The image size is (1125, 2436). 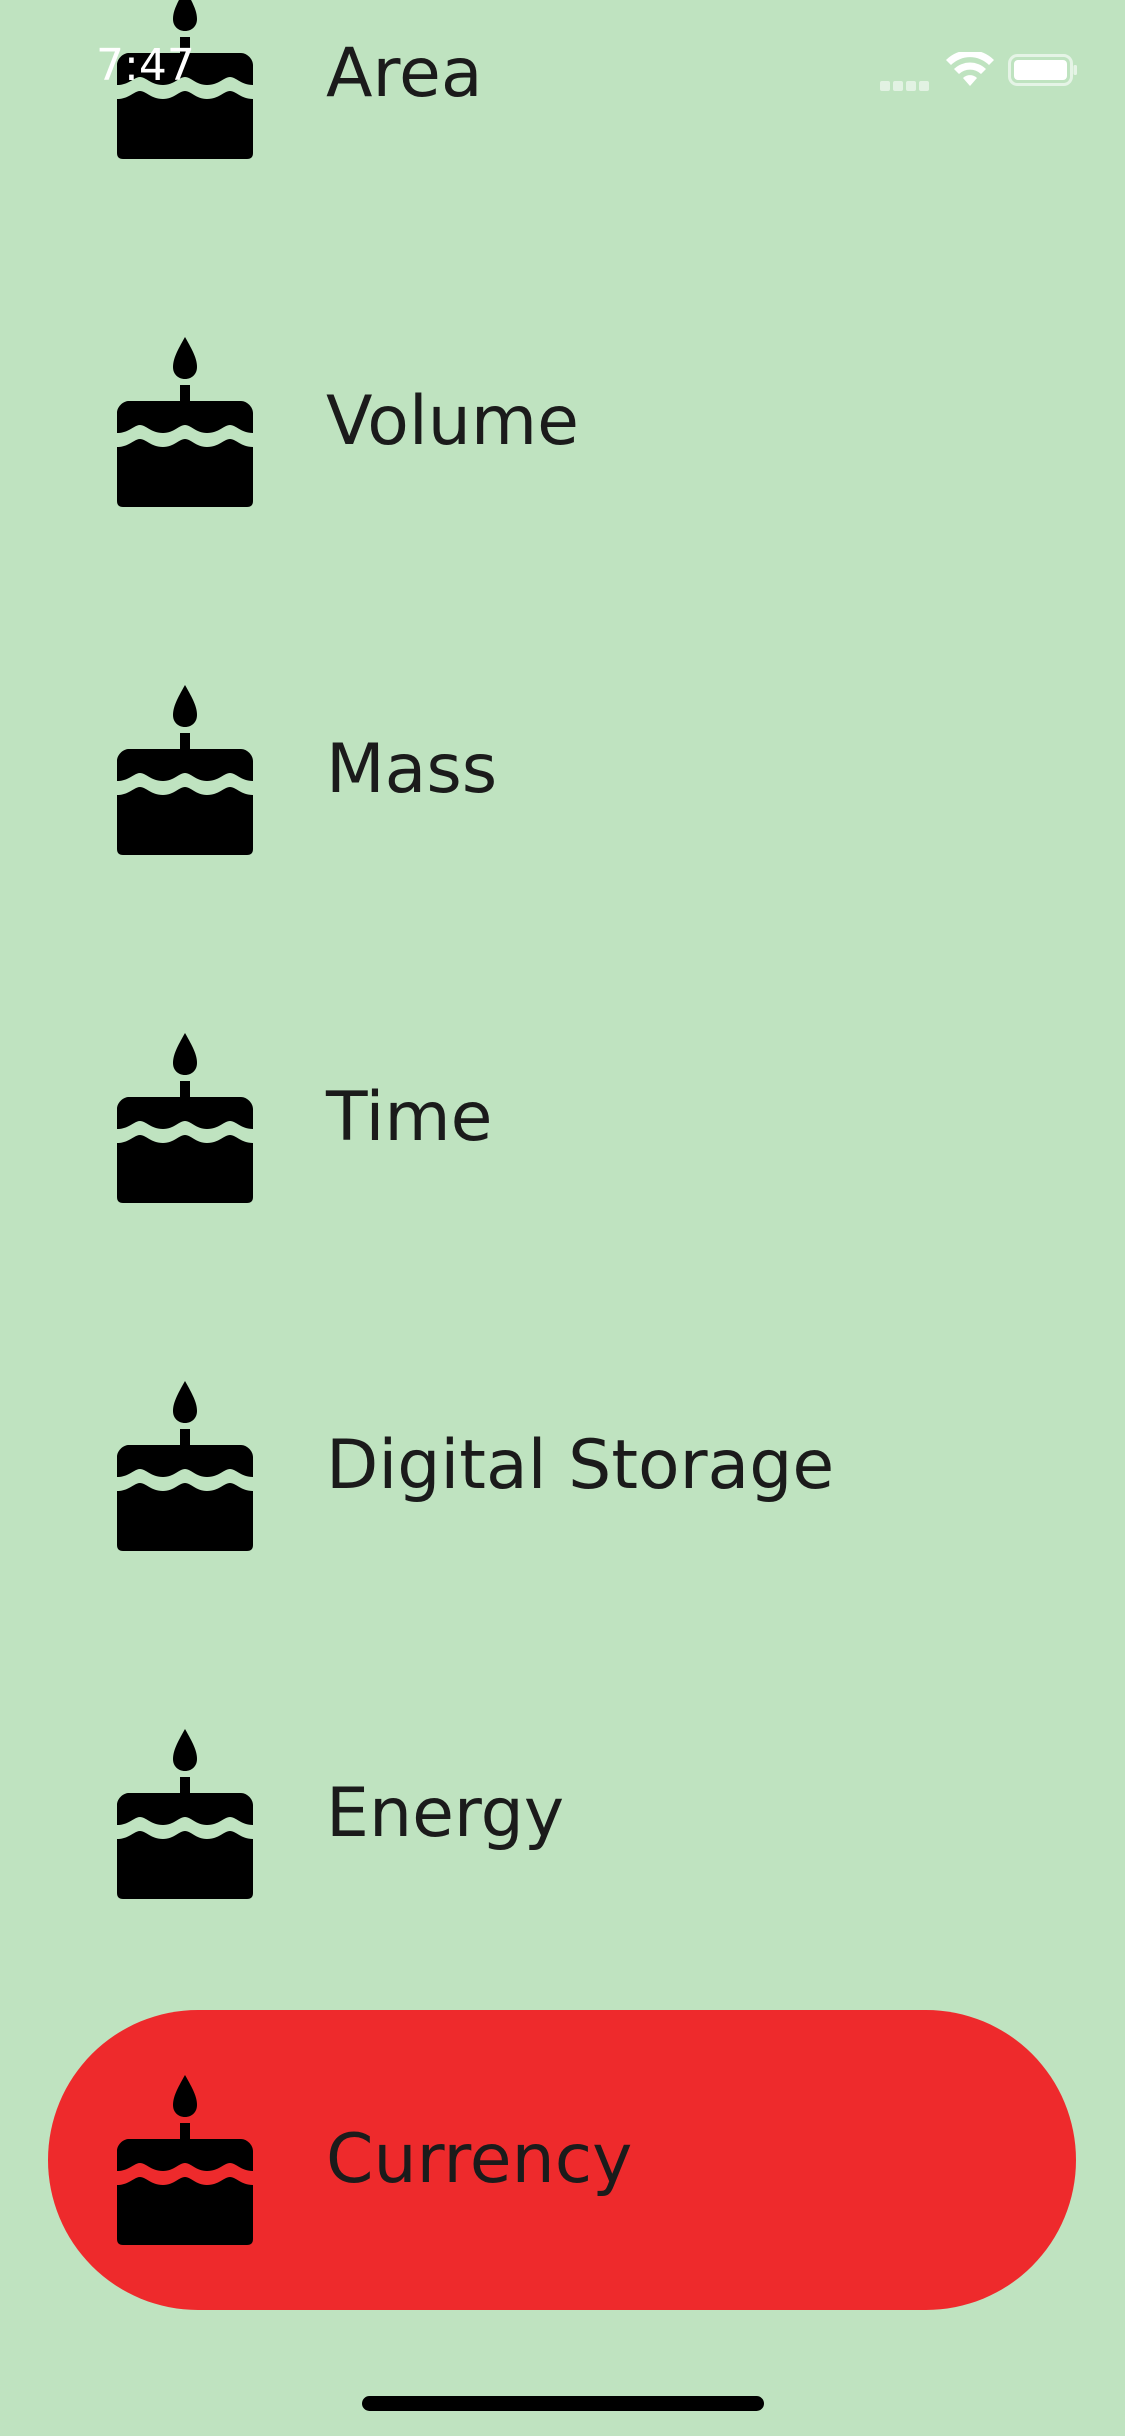 What do you see at coordinates (906, 83) in the screenshot?
I see `cellular-signal-icon` at bounding box center [906, 83].